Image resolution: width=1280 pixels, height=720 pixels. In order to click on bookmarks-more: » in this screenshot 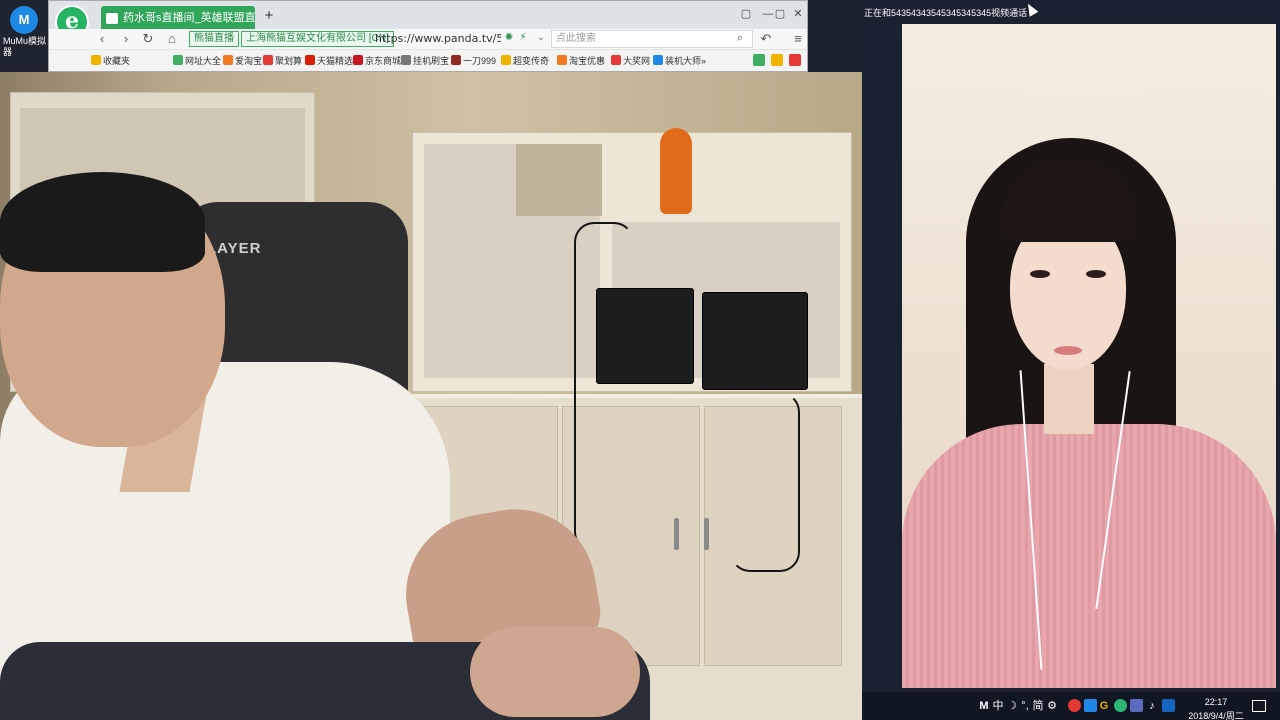, I will do `click(703, 61)`.